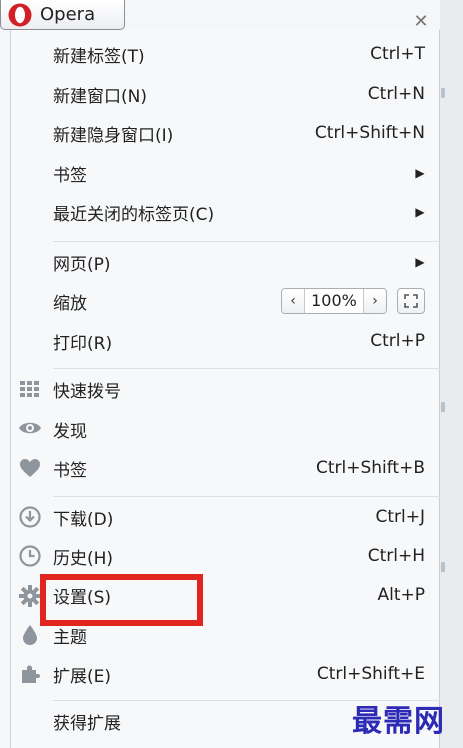  I want to click on menu-item-label: 最近关闭的标签页(C), so click(134, 214).